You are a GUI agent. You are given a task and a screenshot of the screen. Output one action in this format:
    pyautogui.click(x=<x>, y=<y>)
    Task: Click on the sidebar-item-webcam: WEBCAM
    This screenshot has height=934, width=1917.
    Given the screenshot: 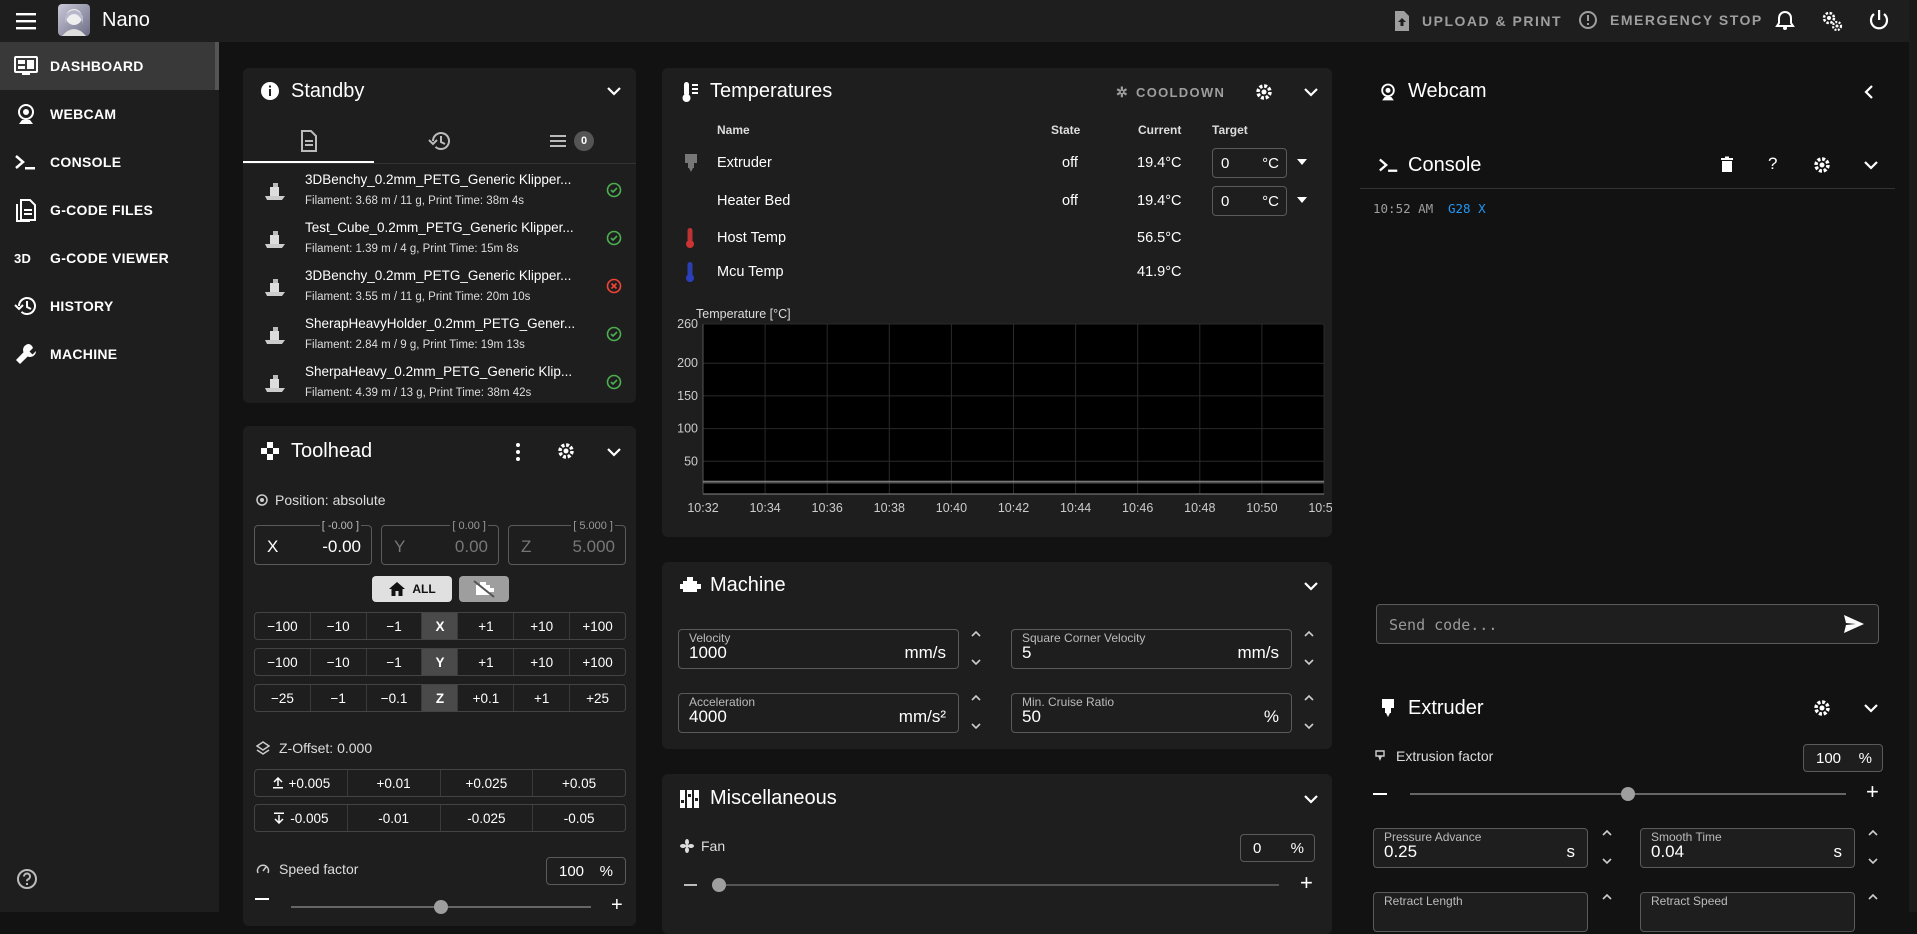 What is the action you would take?
    pyautogui.click(x=109, y=114)
    